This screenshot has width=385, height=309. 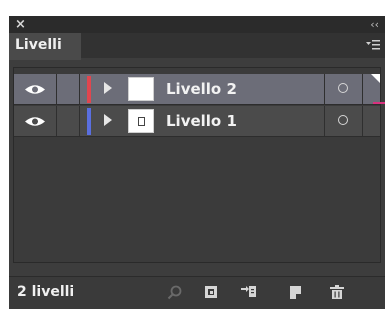 I want to click on close-icon: ×, so click(x=20, y=24).